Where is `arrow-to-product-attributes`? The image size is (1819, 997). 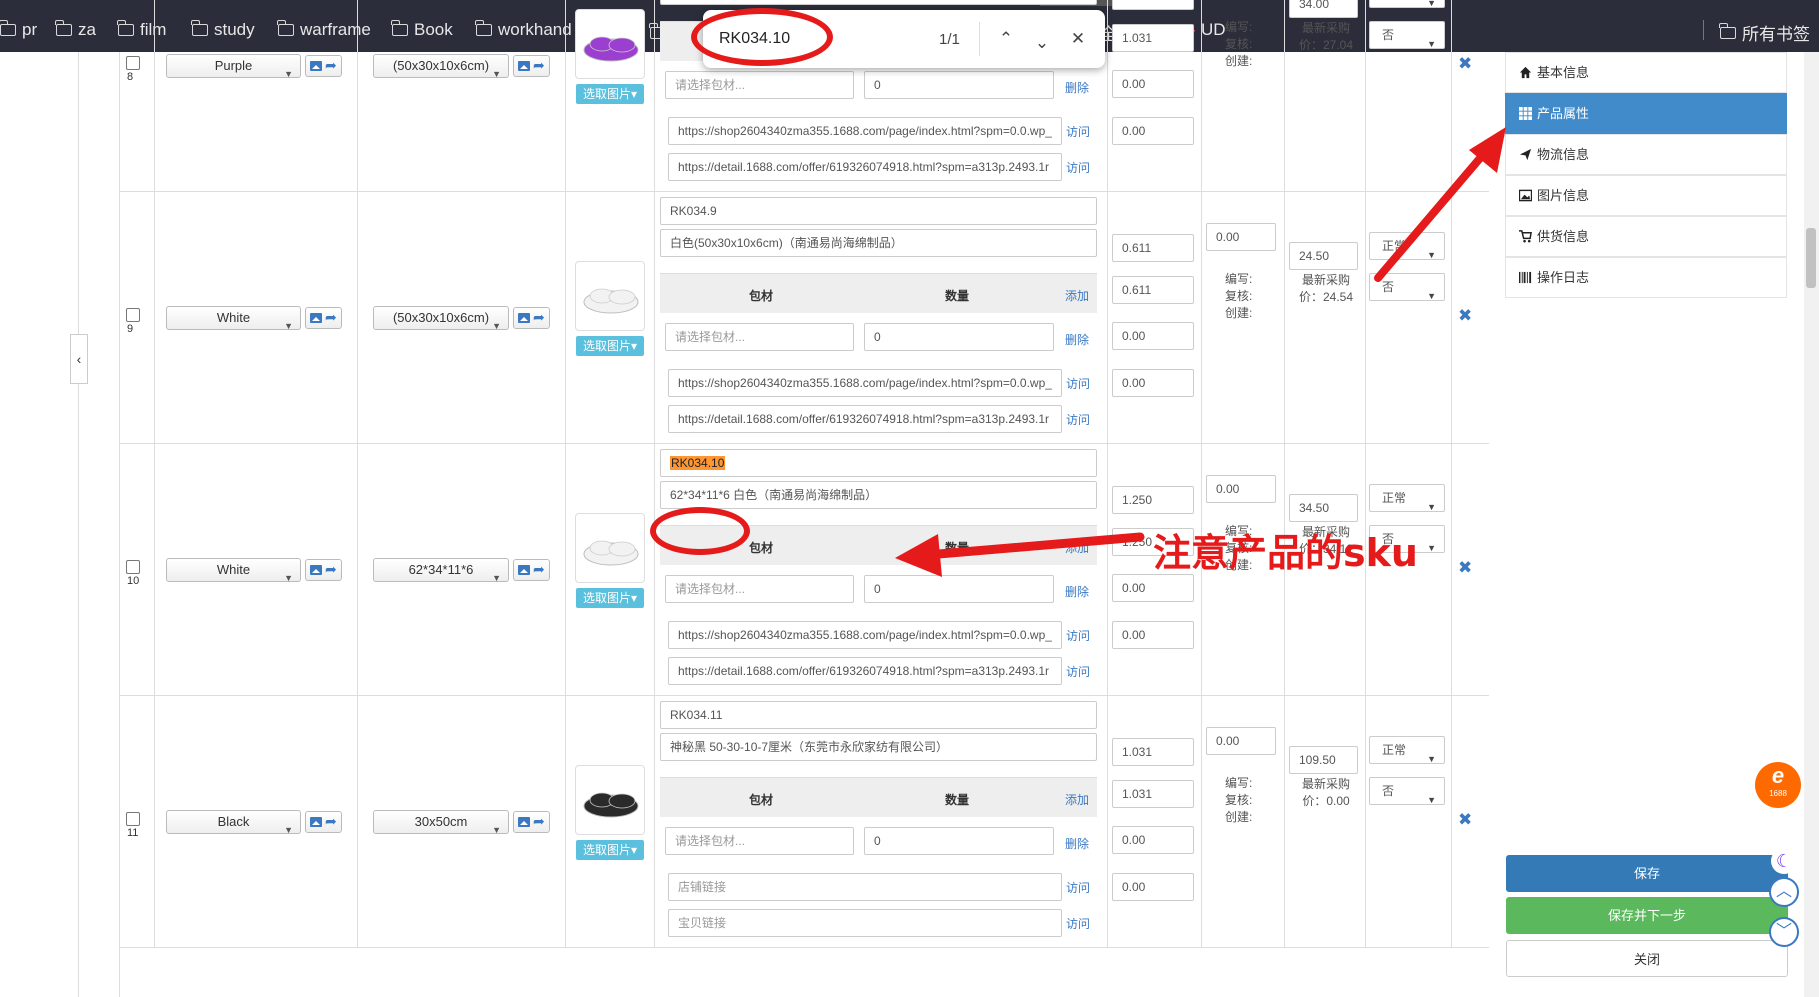 arrow-to-product-attributes is located at coordinates (1440, 204).